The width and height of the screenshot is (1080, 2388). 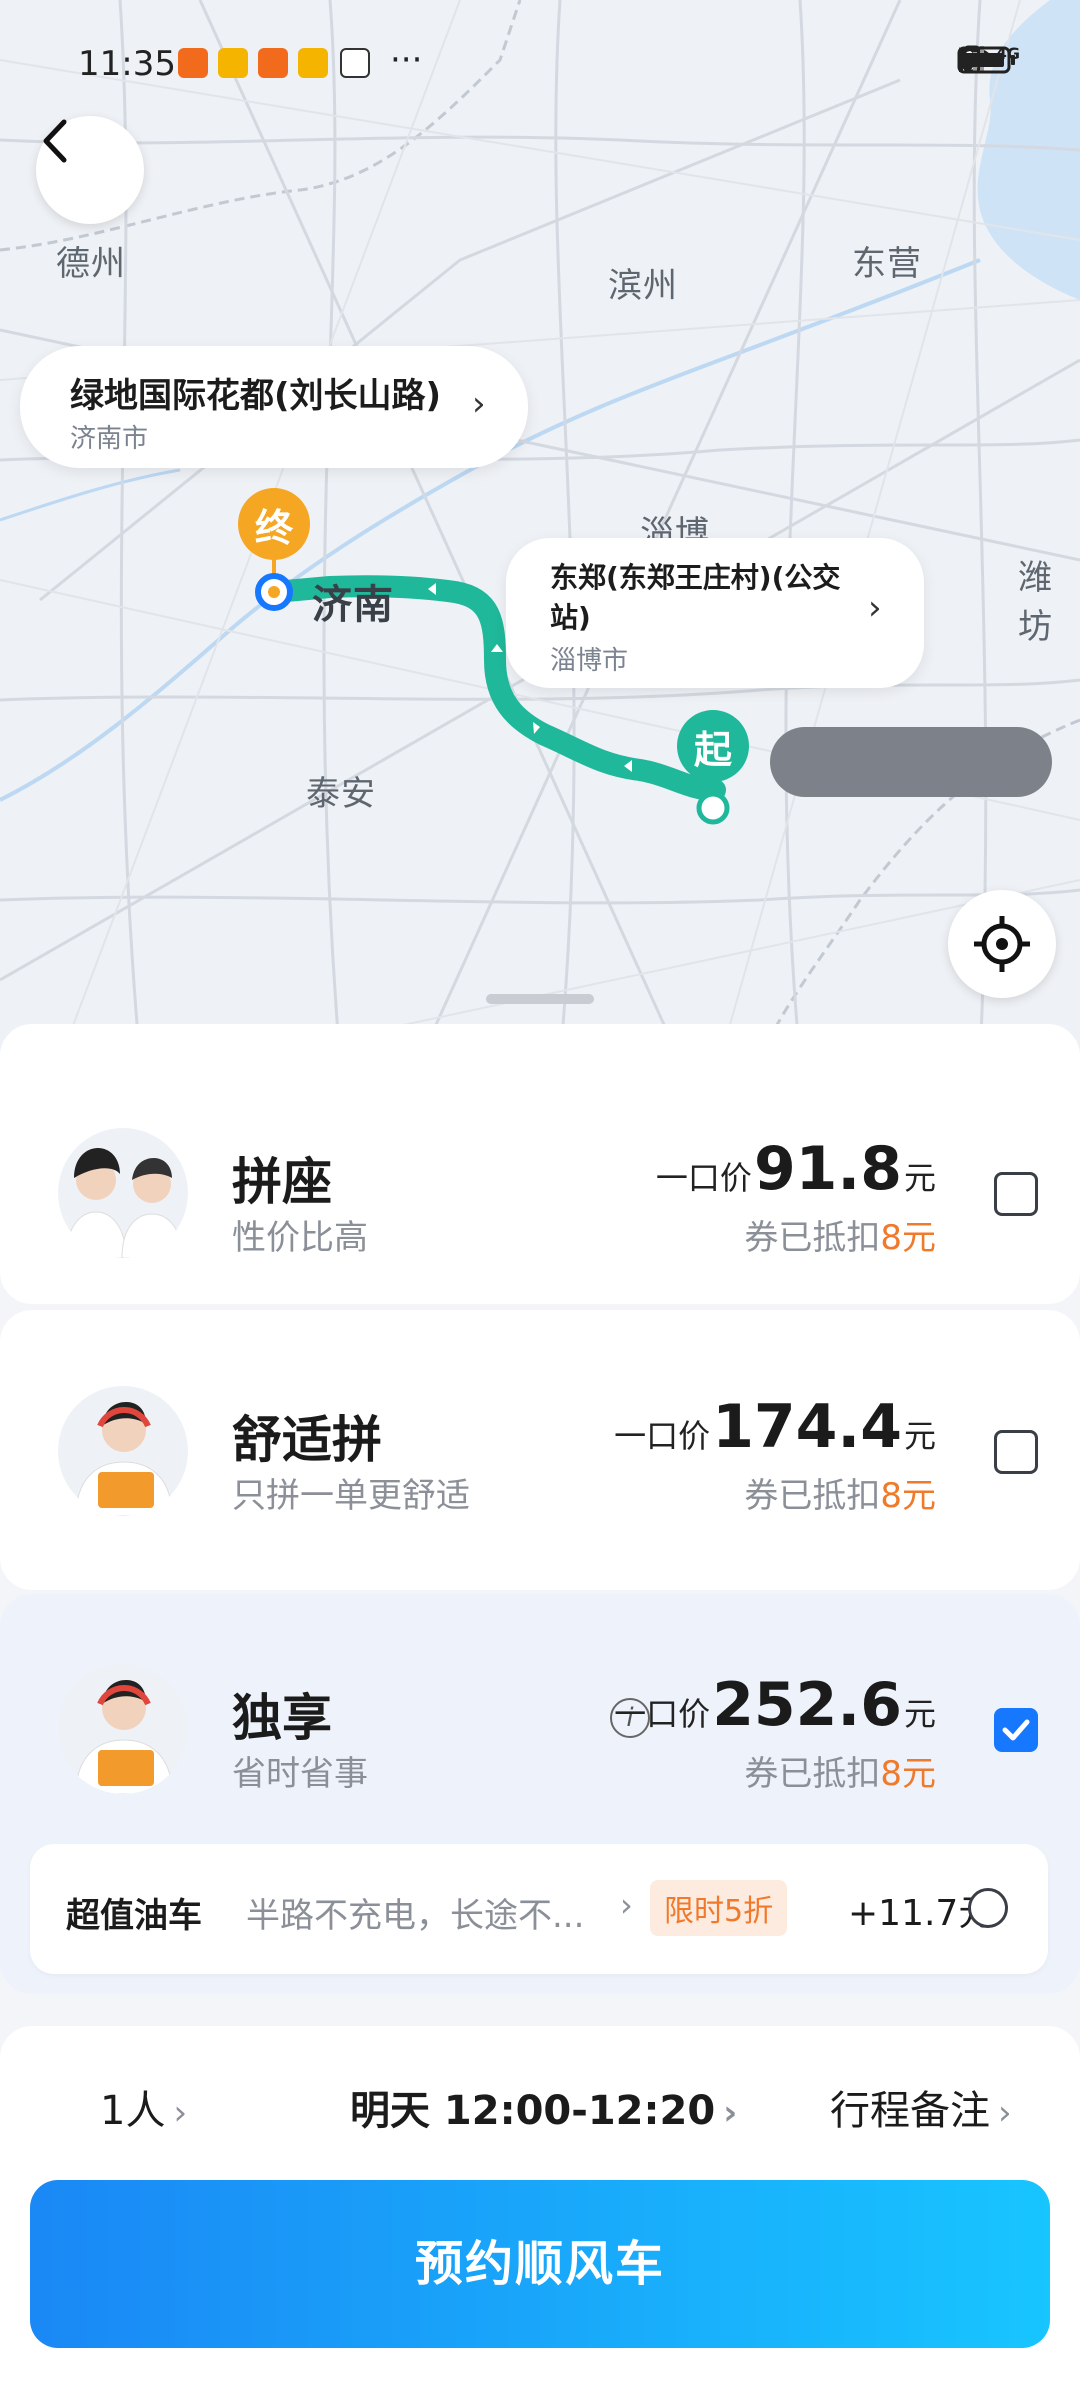 I want to click on option-price: 一口价 252.6 元, so click(x=775, y=1705).